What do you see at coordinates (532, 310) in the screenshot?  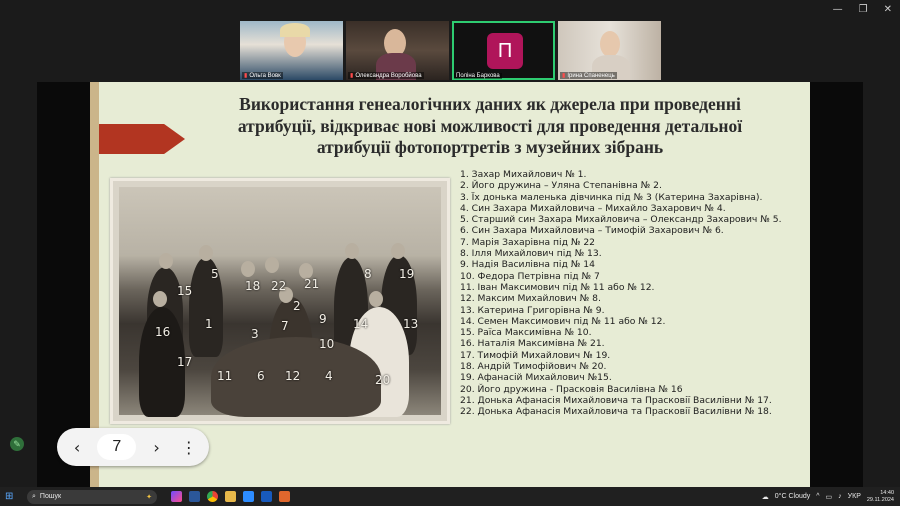 I see `list-item: 13. Катерина Григорівна № 9.` at bounding box center [532, 310].